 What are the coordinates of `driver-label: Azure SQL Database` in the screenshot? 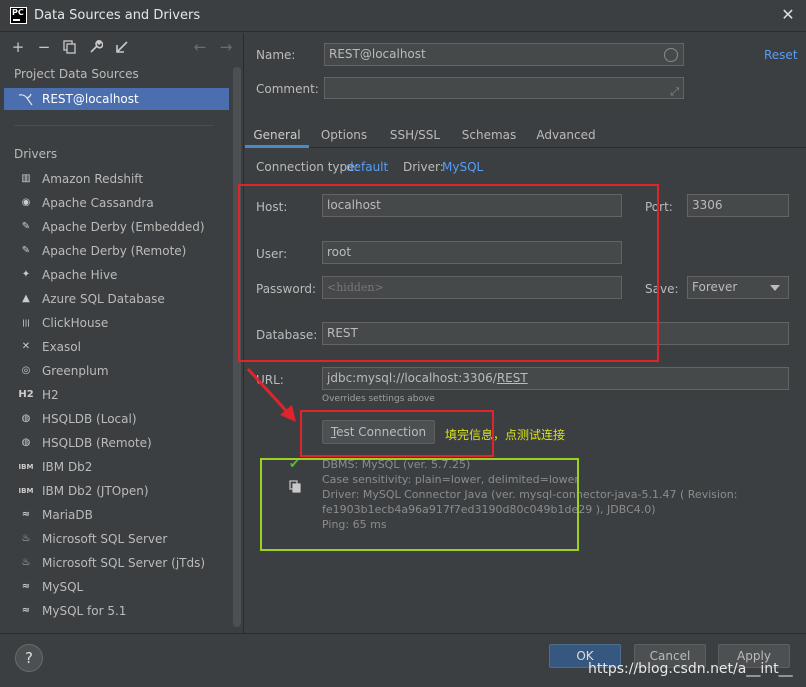 It's located at (103, 299).